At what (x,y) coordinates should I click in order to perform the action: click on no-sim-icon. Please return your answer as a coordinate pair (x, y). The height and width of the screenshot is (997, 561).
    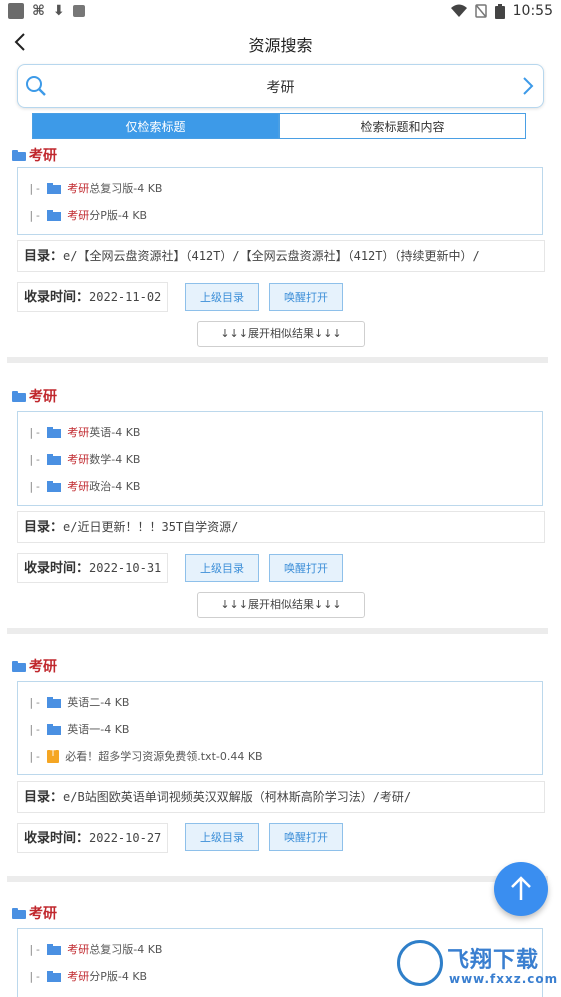
    Looking at the image, I should click on (480, 11).